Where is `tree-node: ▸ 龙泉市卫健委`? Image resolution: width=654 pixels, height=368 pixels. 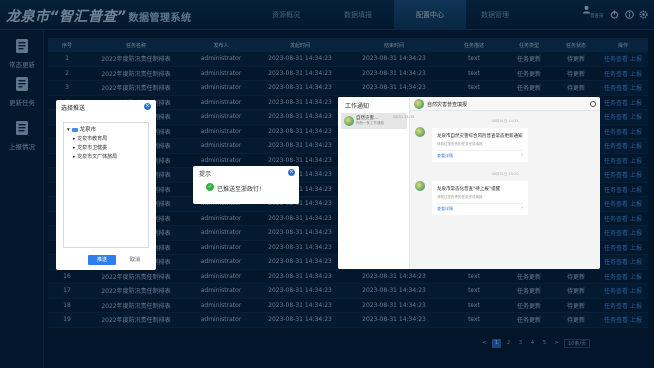 tree-node: ▸ 龙泉市卫健委 is located at coordinates (106, 148).